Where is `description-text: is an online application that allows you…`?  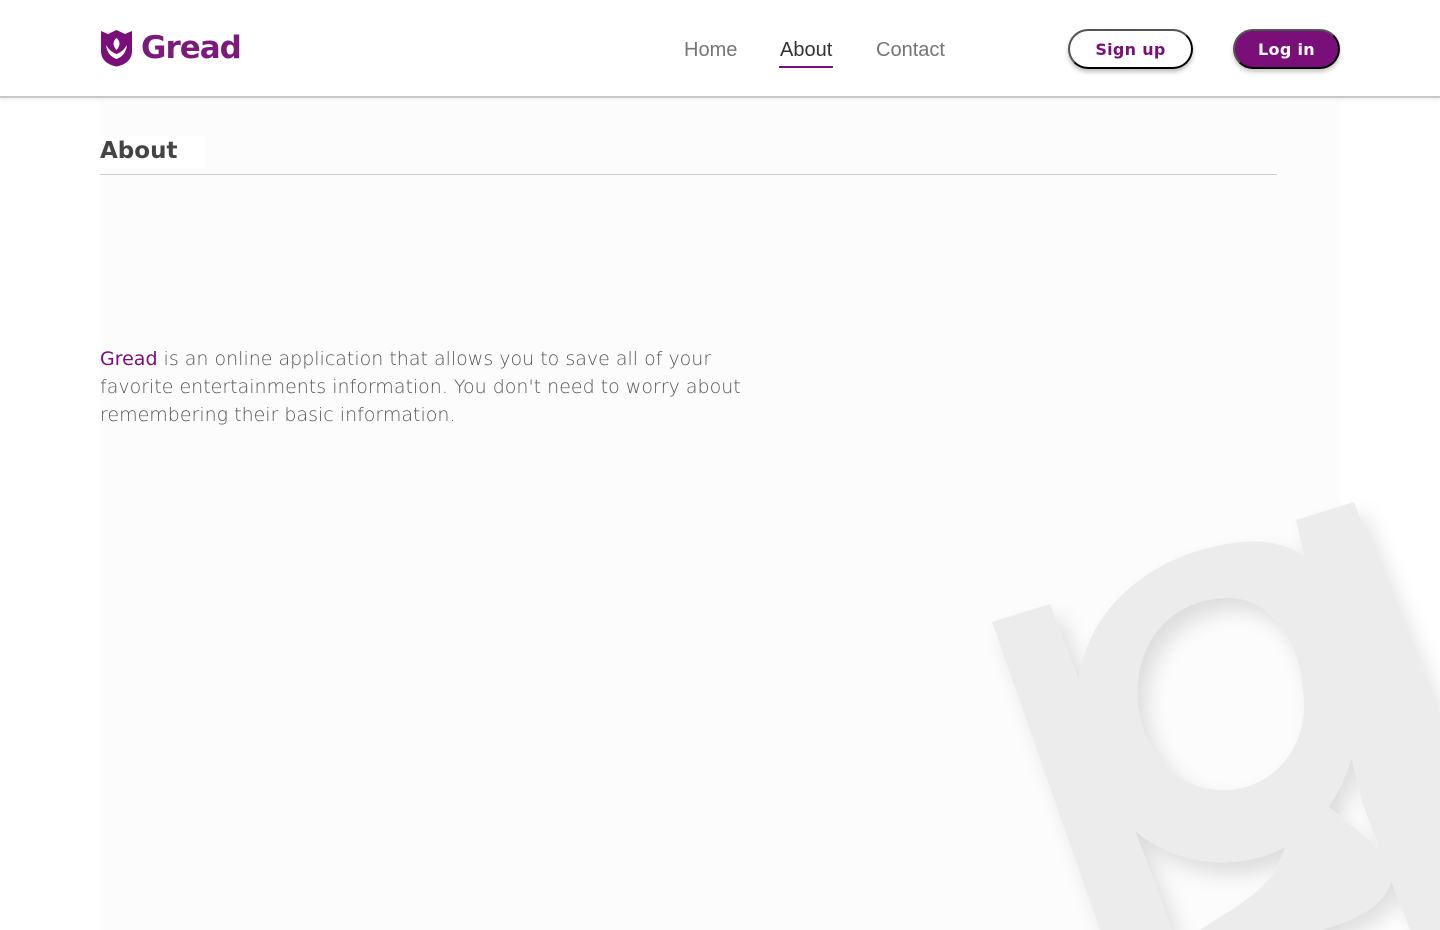
description-text: is an online application that allows you… is located at coordinates (420, 387).